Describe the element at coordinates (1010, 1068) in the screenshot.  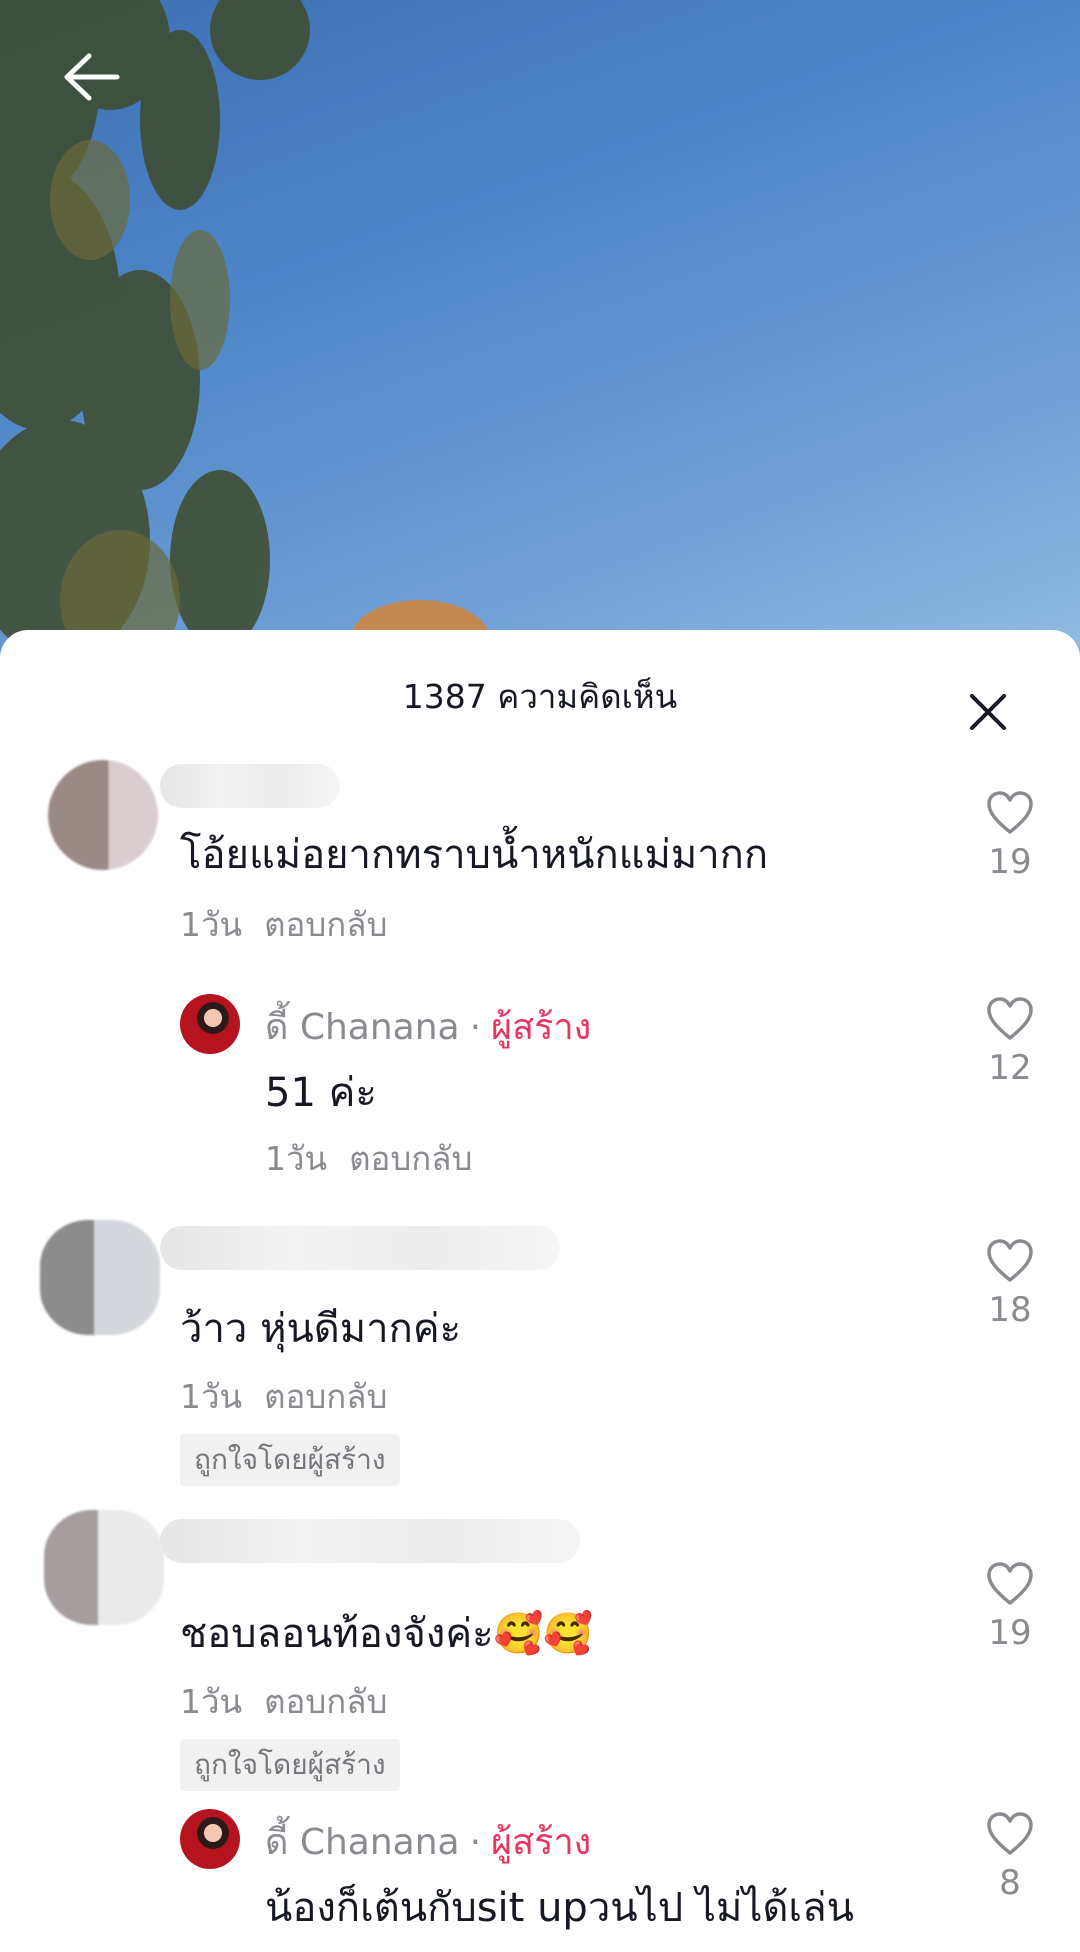
I see `like-count: 12` at that location.